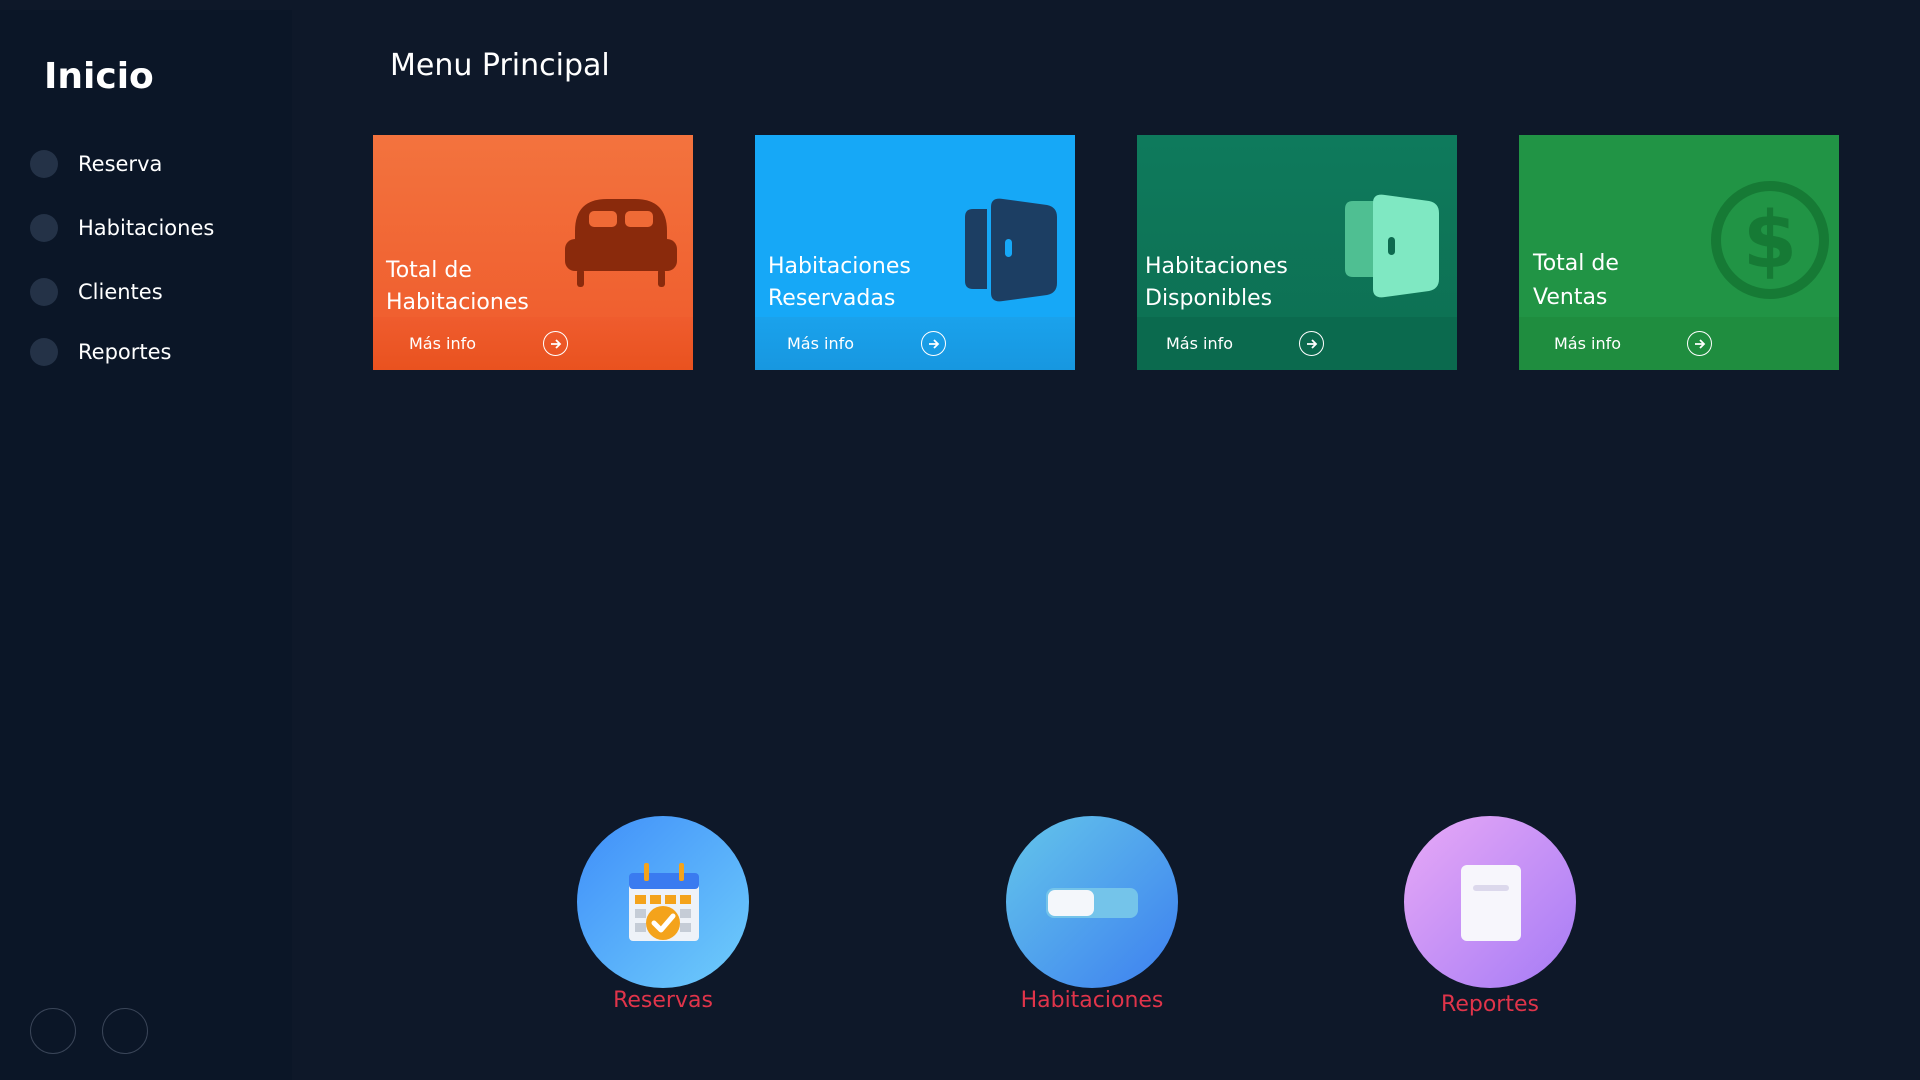 This screenshot has height=1080, width=1920. I want to click on sidebar-item-label: Clientes, so click(120, 292).